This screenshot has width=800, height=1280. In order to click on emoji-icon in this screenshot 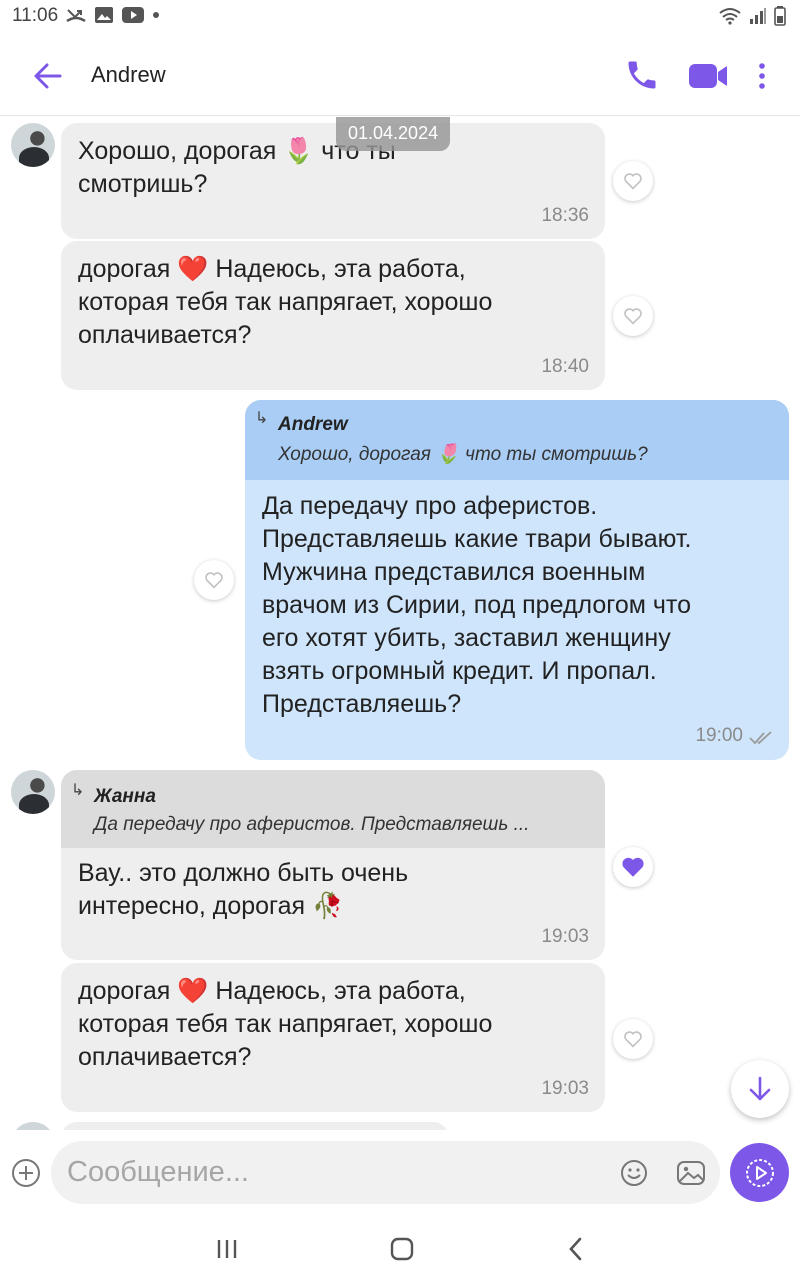, I will do `click(634, 1173)`.